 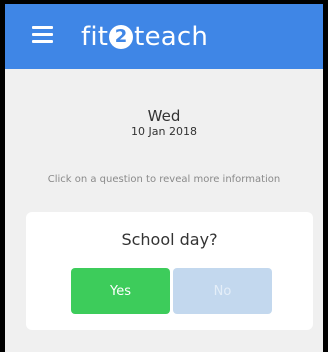 I want to click on date-label: 10 Jan 2018, so click(x=164, y=131).